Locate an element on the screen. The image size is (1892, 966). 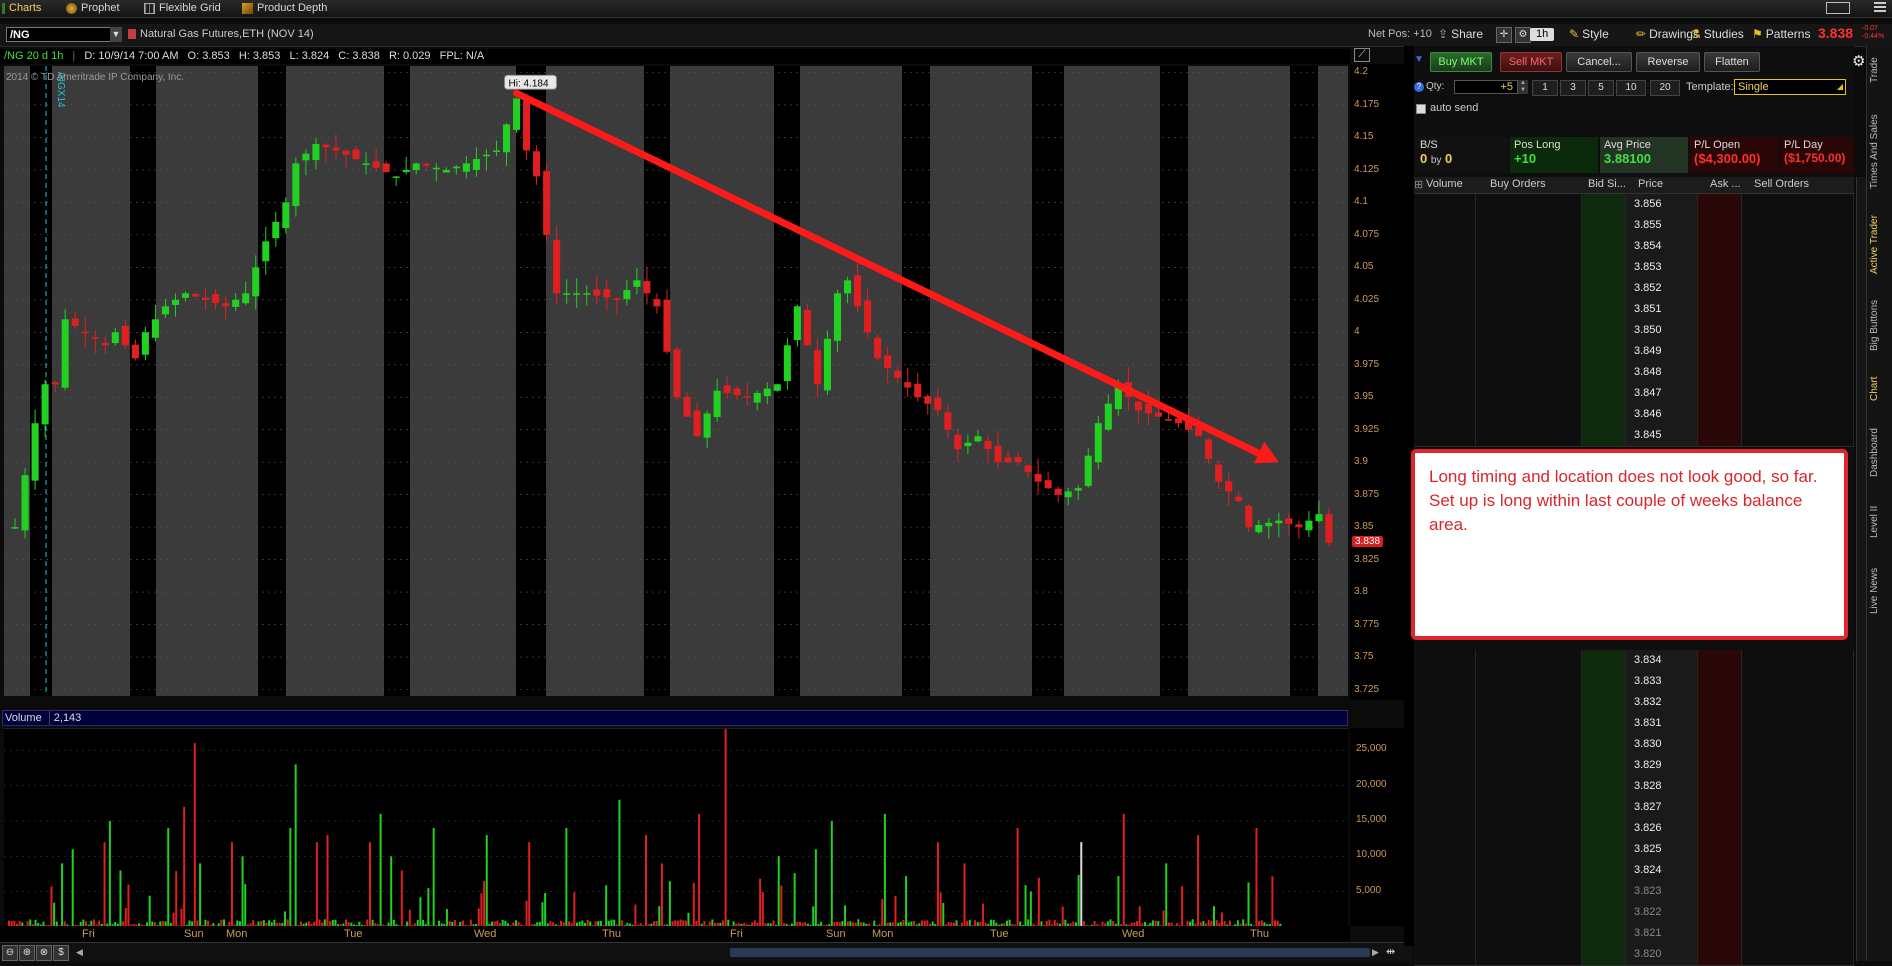
ladder-row: 3.851 is located at coordinates (1634, 310).